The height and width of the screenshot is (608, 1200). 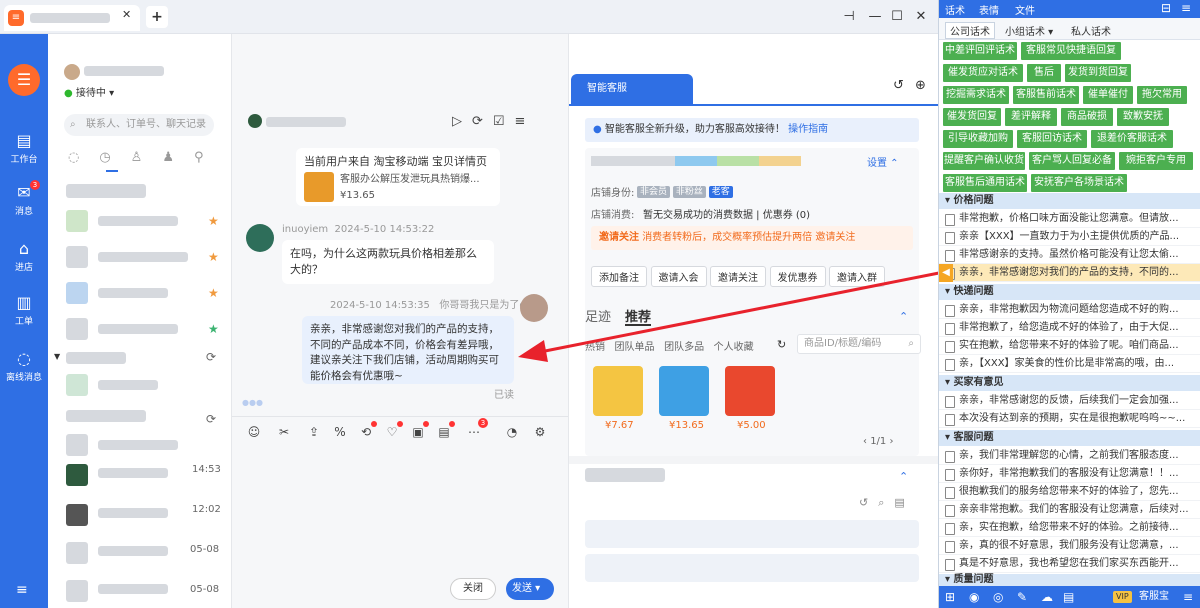 I want to click on send-arrow-icon: ◀, so click(x=946, y=273).